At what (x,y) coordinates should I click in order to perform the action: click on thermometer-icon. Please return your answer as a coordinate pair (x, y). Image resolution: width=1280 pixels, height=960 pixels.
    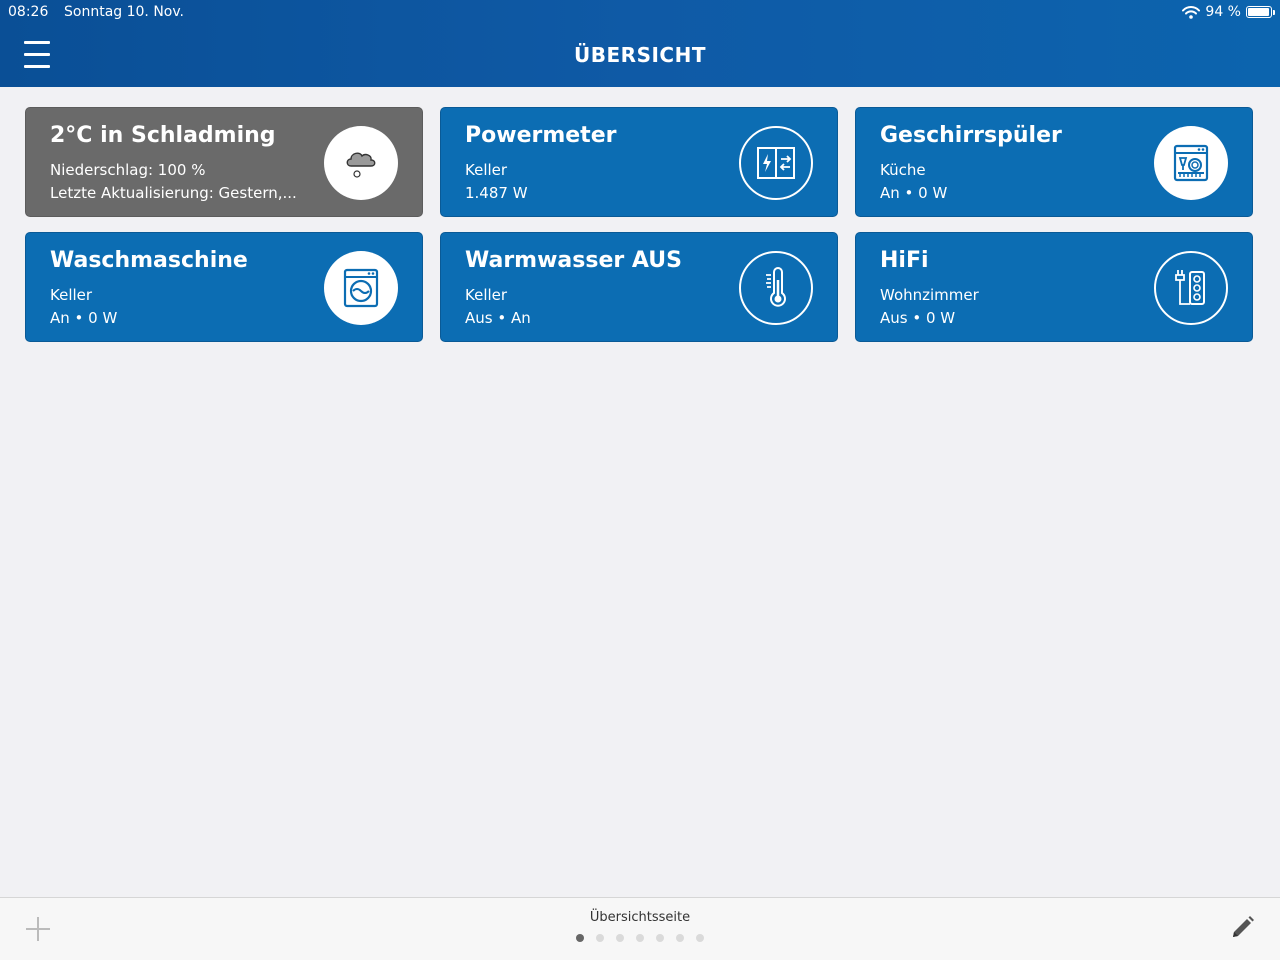
    Looking at the image, I should click on (776, 288).